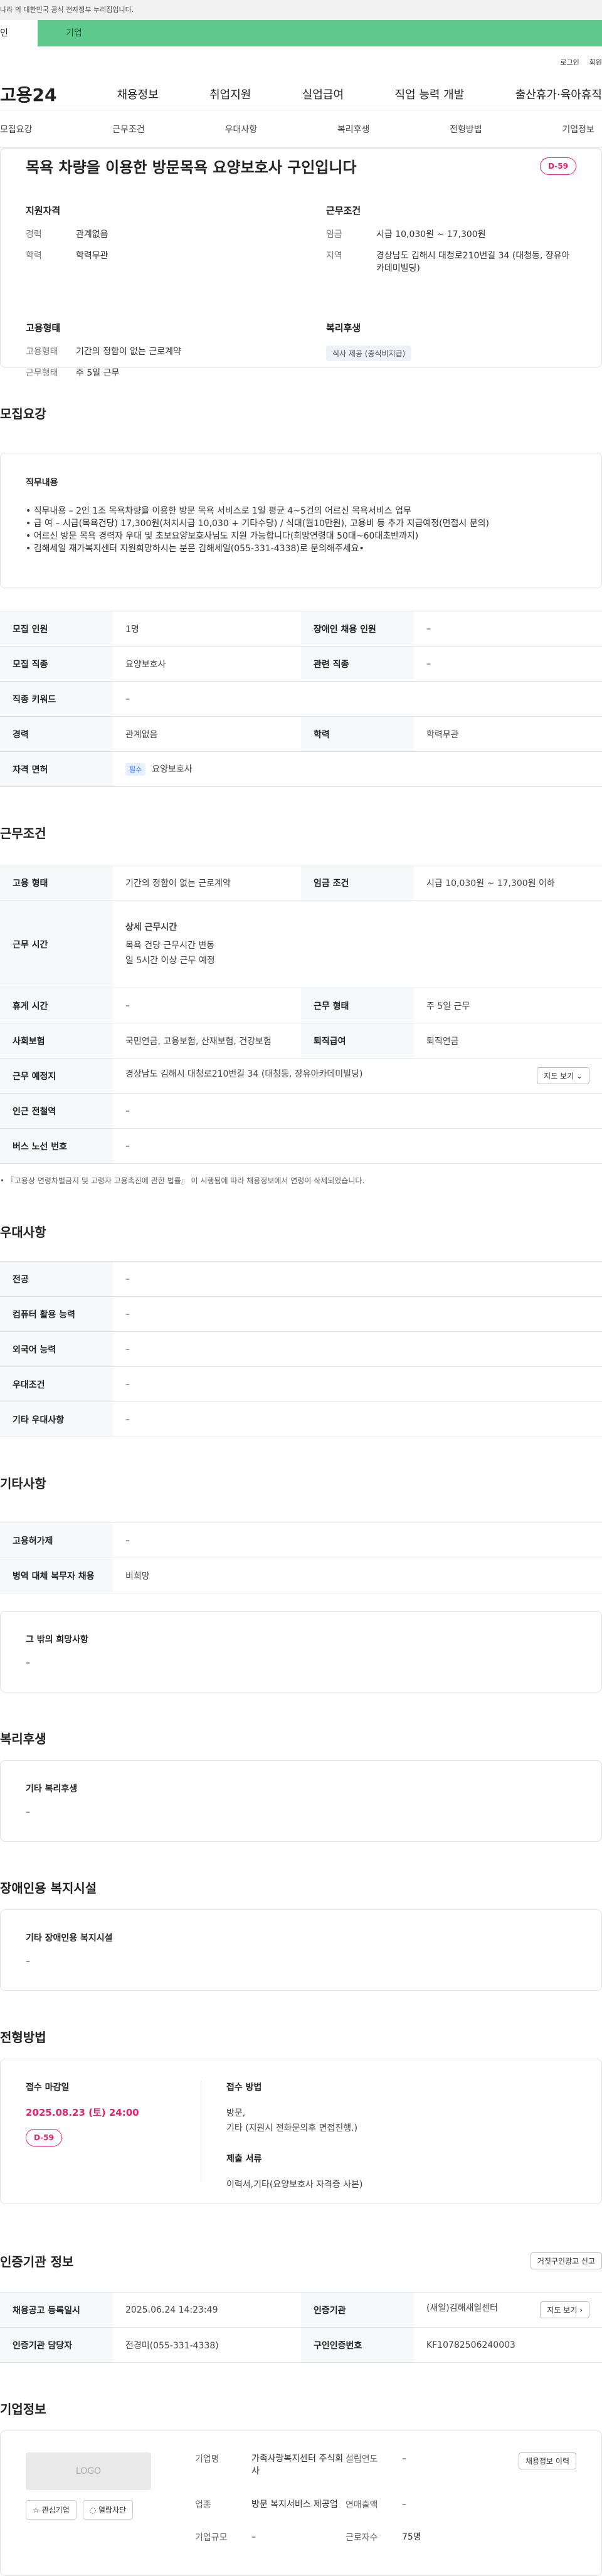  I want to click on table-row: 인근 전철역 –, so click(301, 1111).